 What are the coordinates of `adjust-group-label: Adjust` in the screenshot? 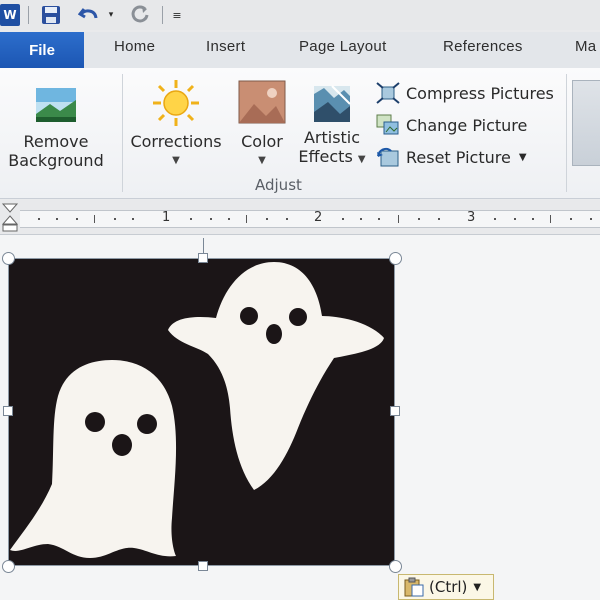 It's located at (278, 185).